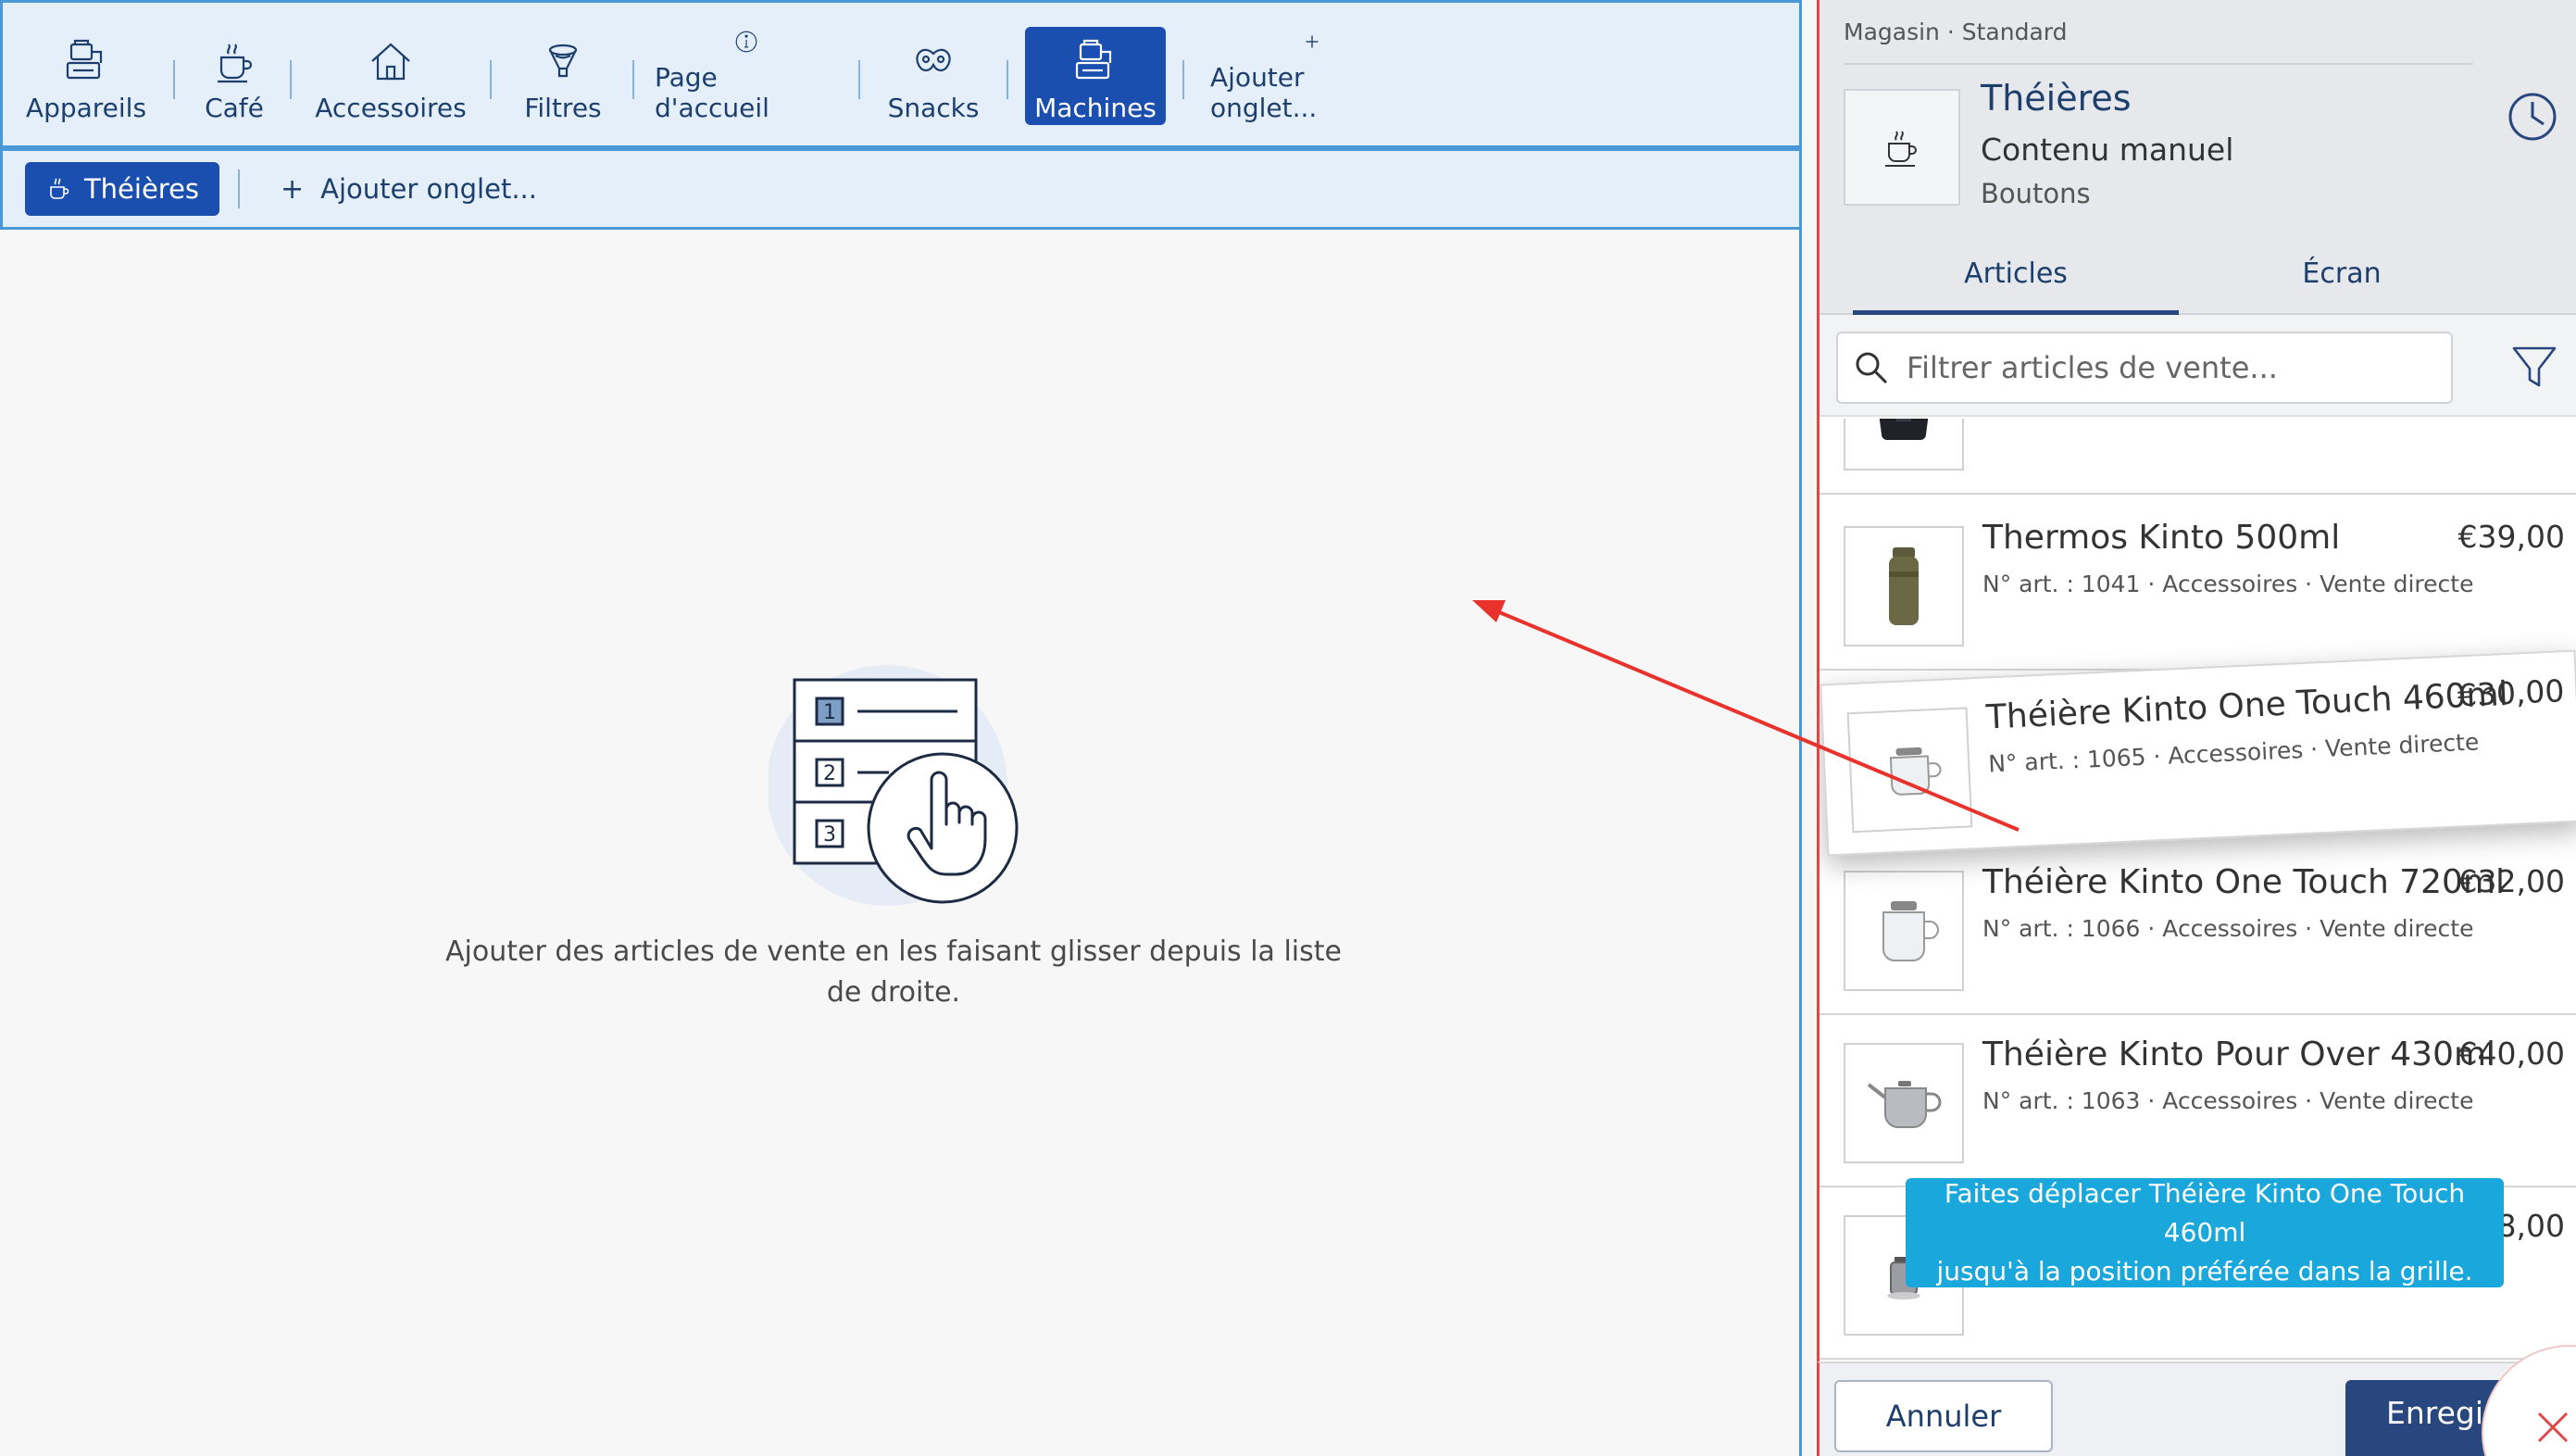  I want to click on tab-label: Café, so click(235, 108).